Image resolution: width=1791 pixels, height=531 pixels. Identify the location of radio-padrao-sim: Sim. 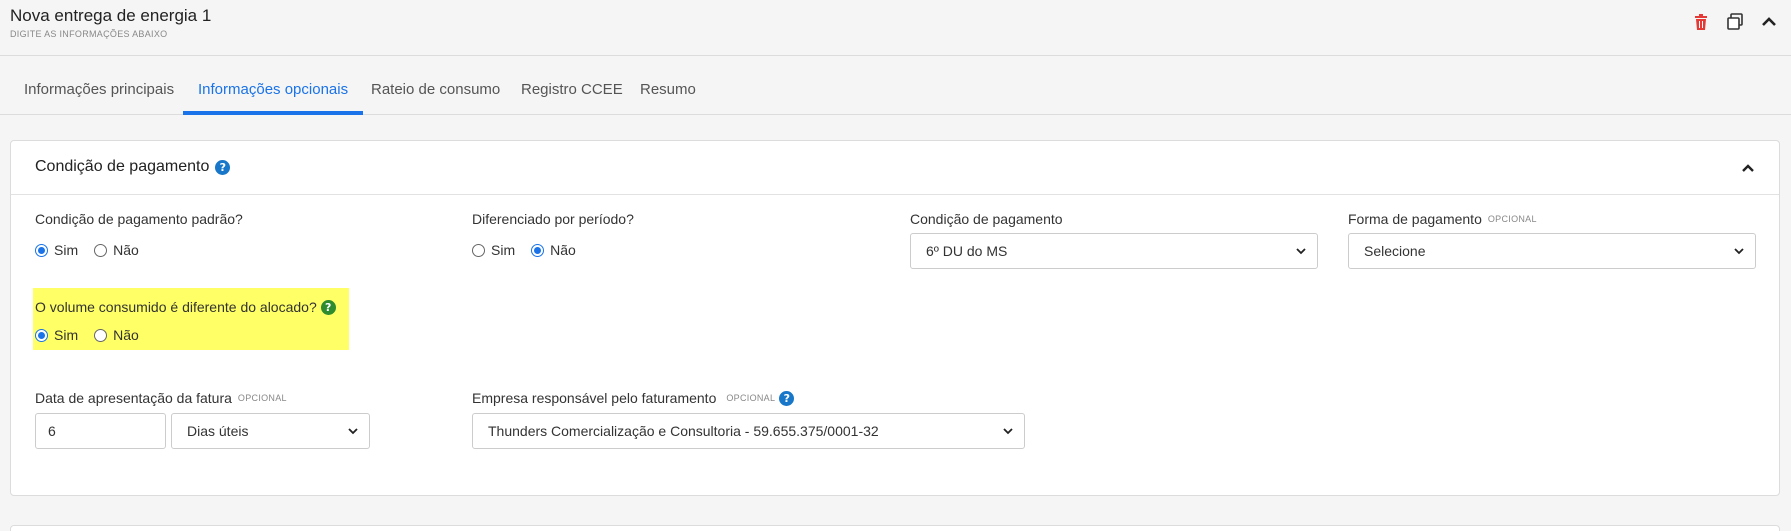
(56, 250).